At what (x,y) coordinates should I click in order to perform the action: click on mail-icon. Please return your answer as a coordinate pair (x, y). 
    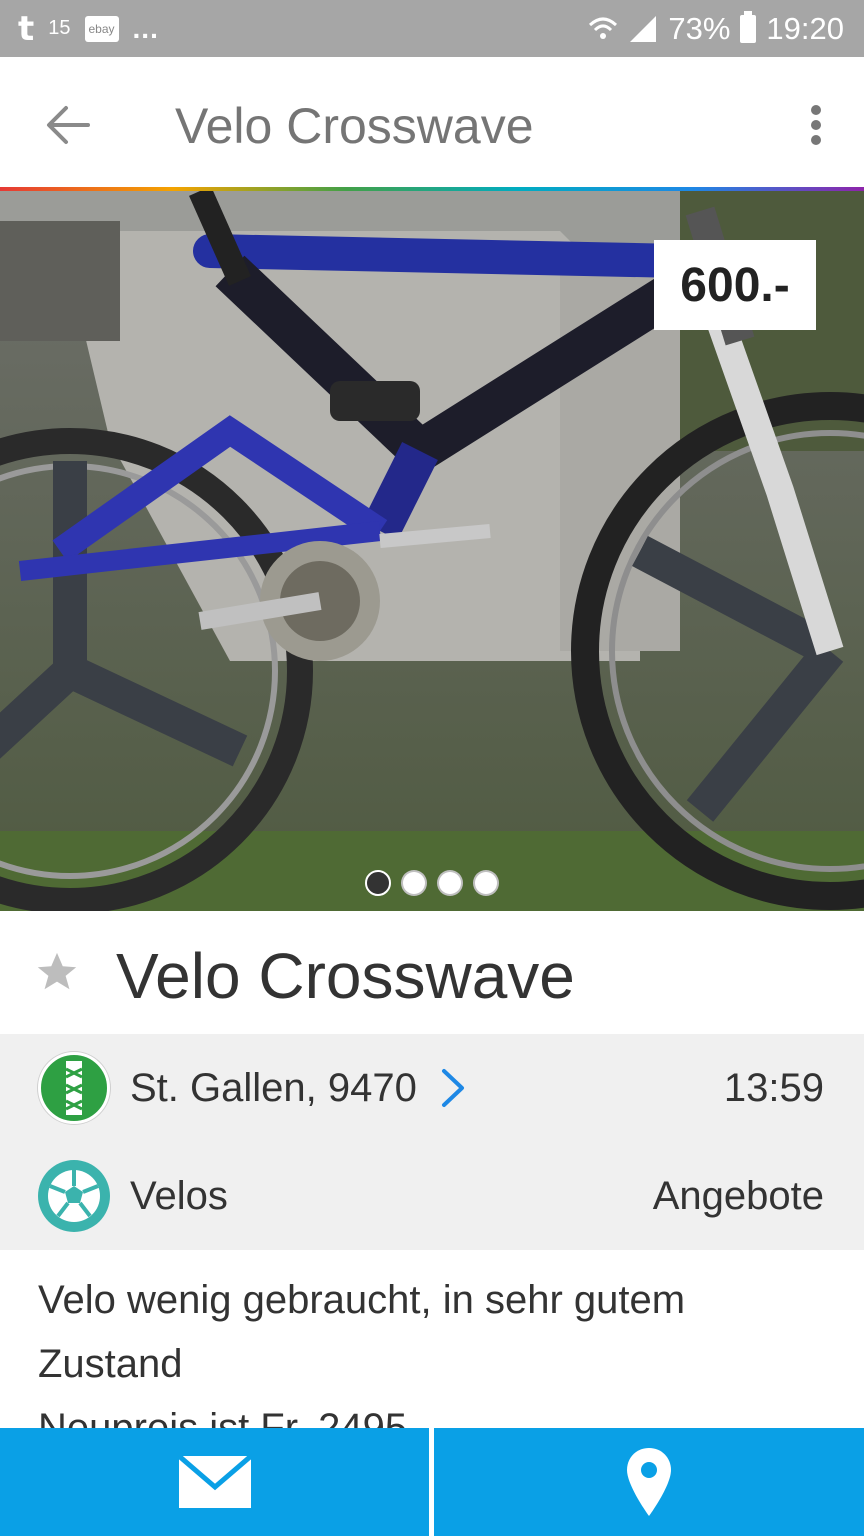
    Looking at the image, I should click on (214, 1481).